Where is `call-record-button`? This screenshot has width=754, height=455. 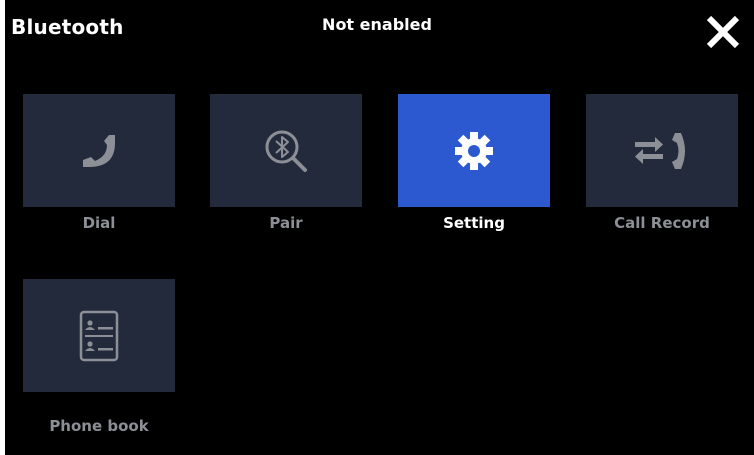 call-record-button is located at coordinates (662, 150).